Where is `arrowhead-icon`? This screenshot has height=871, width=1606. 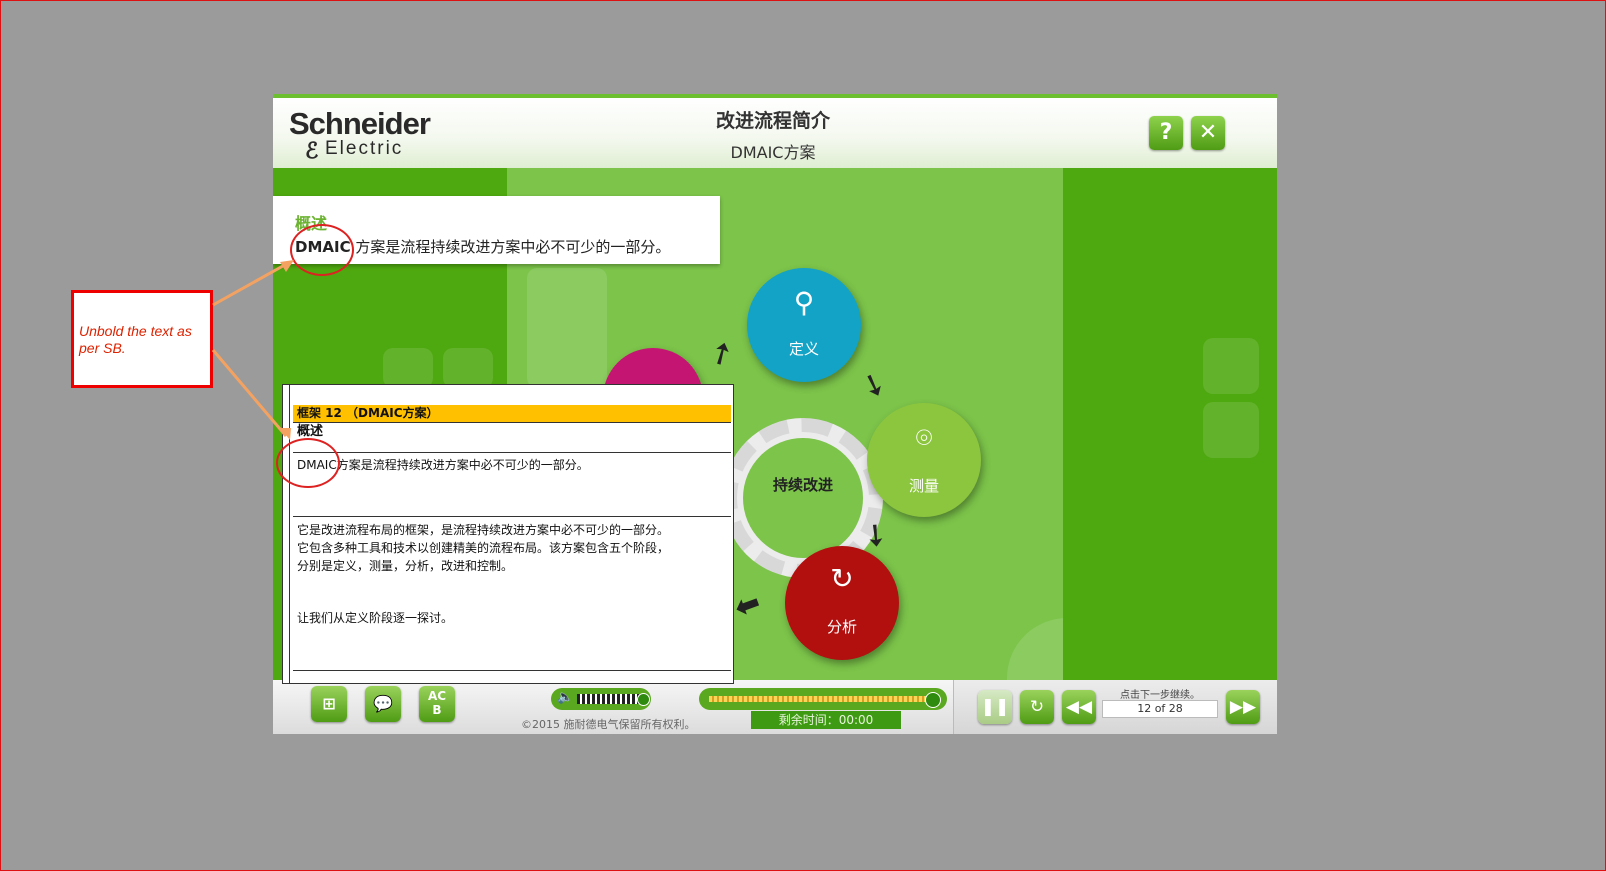 arrowhead-icon is located at coordinates (285, 434).